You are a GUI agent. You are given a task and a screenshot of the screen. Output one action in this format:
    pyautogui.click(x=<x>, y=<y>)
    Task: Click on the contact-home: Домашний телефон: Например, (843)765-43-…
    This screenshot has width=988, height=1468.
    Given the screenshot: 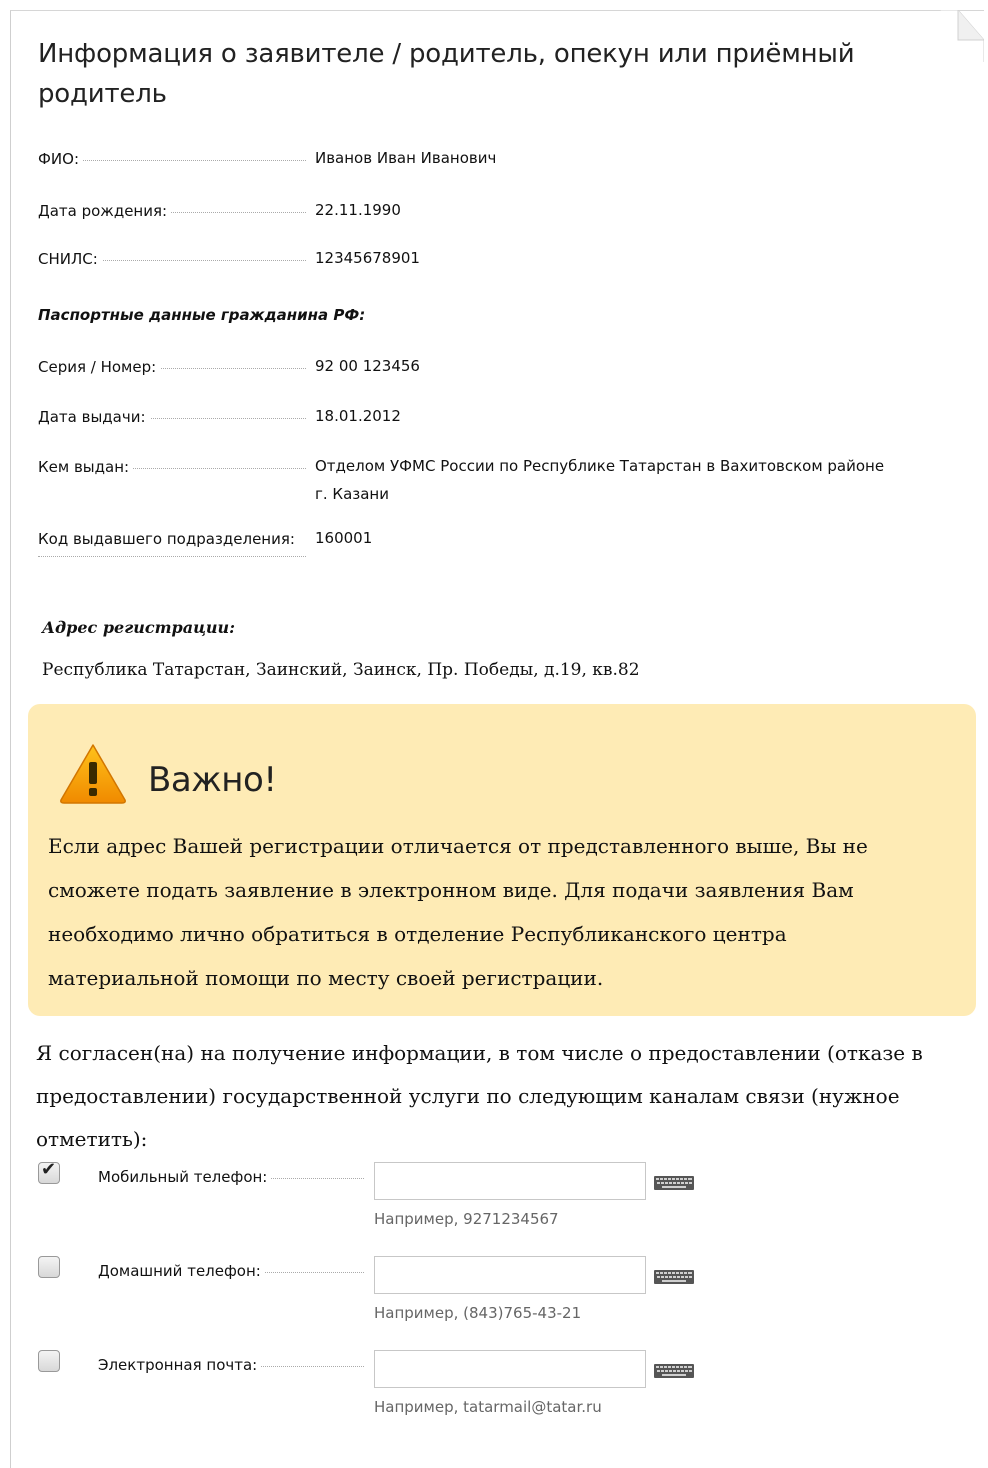 What is the action you would take?
    pyautogui.click(x=498, y=1296)
    